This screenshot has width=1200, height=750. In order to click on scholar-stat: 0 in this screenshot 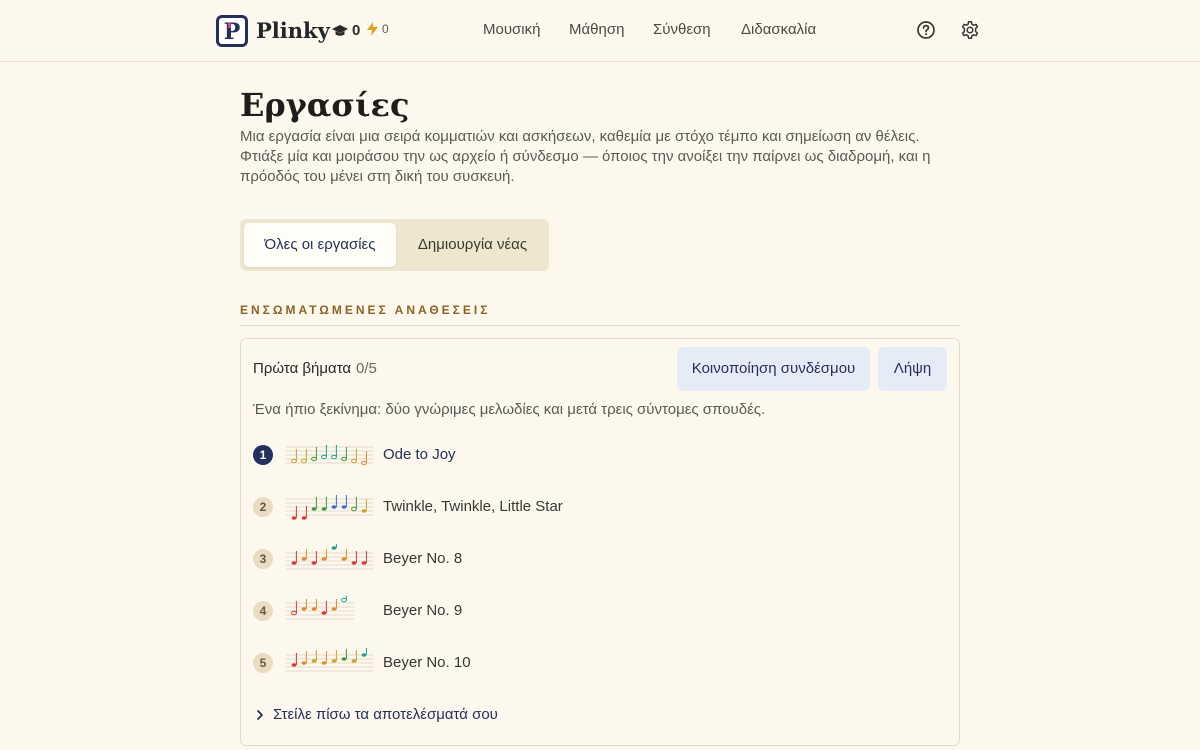, I will do `click(346, 30)`.